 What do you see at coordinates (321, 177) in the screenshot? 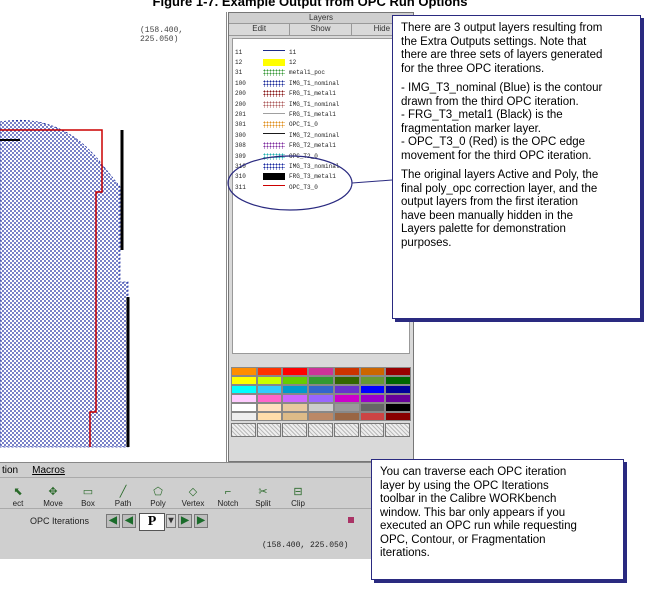
I see `layer-row: 310 FRG_T3_metal1` at bounding box center [321, 177].